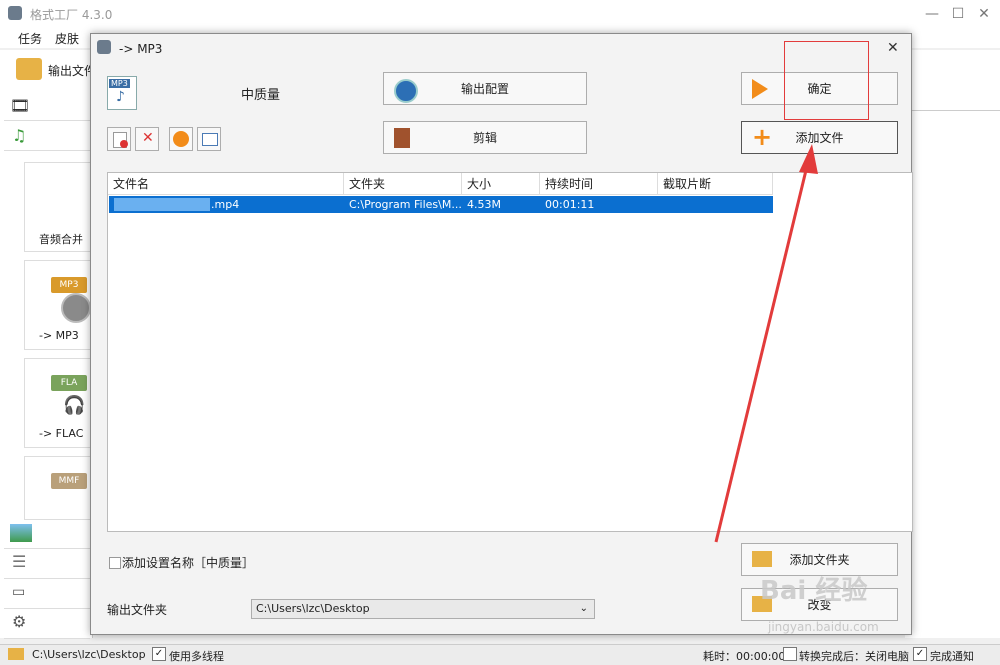 This screenshot has width=1000, height=665. What do you see at coordinates (952, 364) in the screenshot?
I see `task-list-area` at bounding box center [952, 364].